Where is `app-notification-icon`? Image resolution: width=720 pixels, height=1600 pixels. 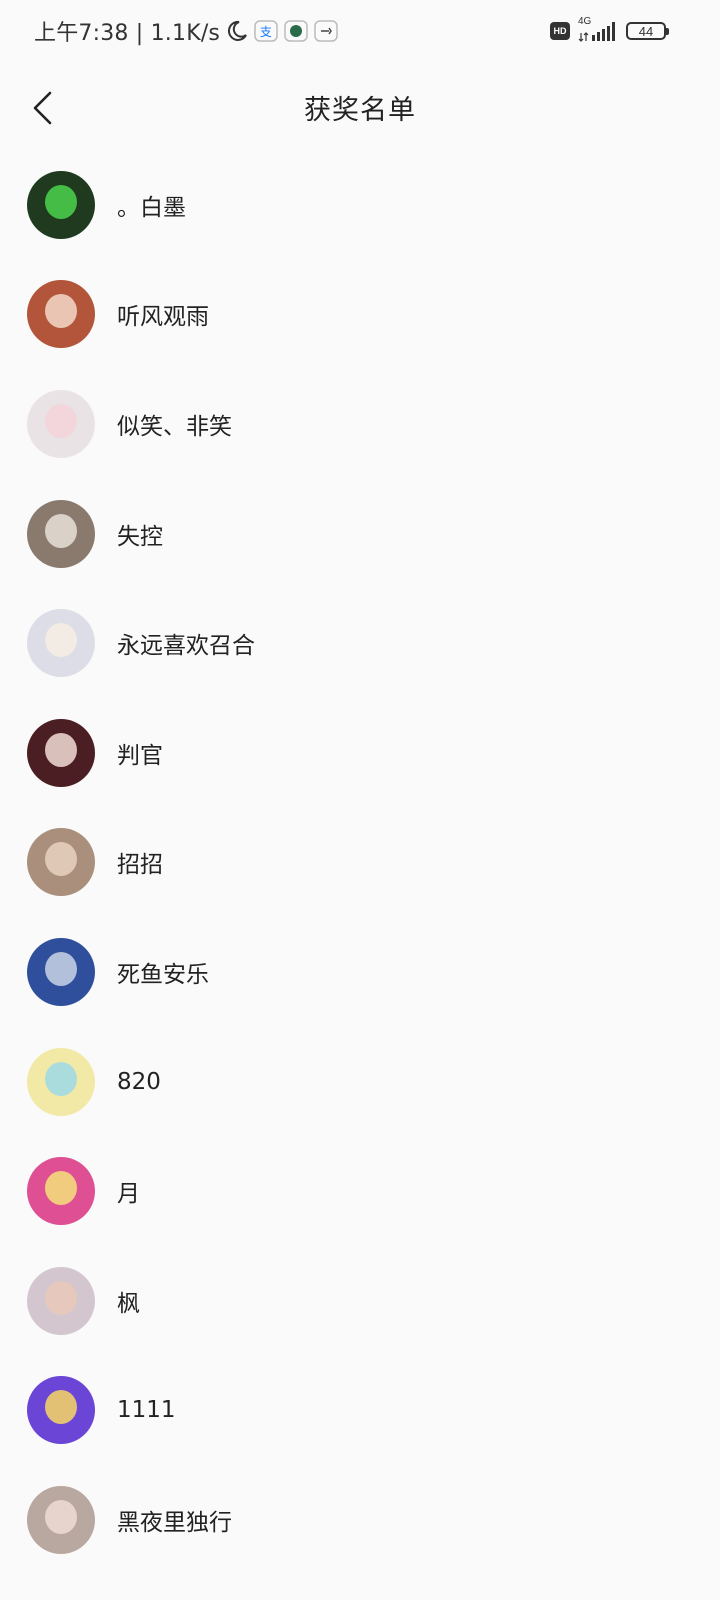
app-notification-icon is located at coordinates (326, 31).